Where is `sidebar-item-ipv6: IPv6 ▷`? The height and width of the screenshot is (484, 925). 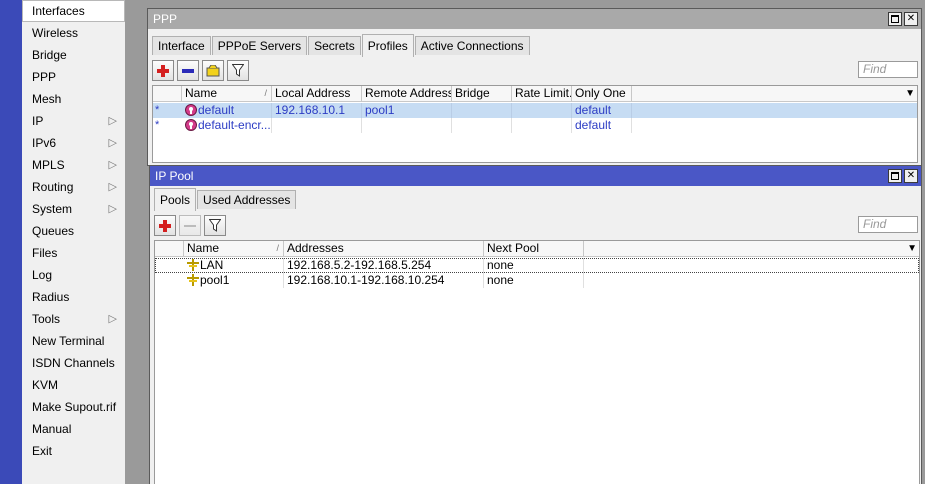 sidebar-item-ipv6: IPv6 ▷ is located at coordinates (73, 143).